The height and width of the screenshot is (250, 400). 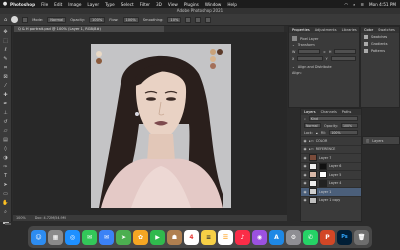 What do you see at coordinates (331, 174) in the screenshot?
I see `layer-row: ◉ Layer 5` at bounding box center [331, 174].